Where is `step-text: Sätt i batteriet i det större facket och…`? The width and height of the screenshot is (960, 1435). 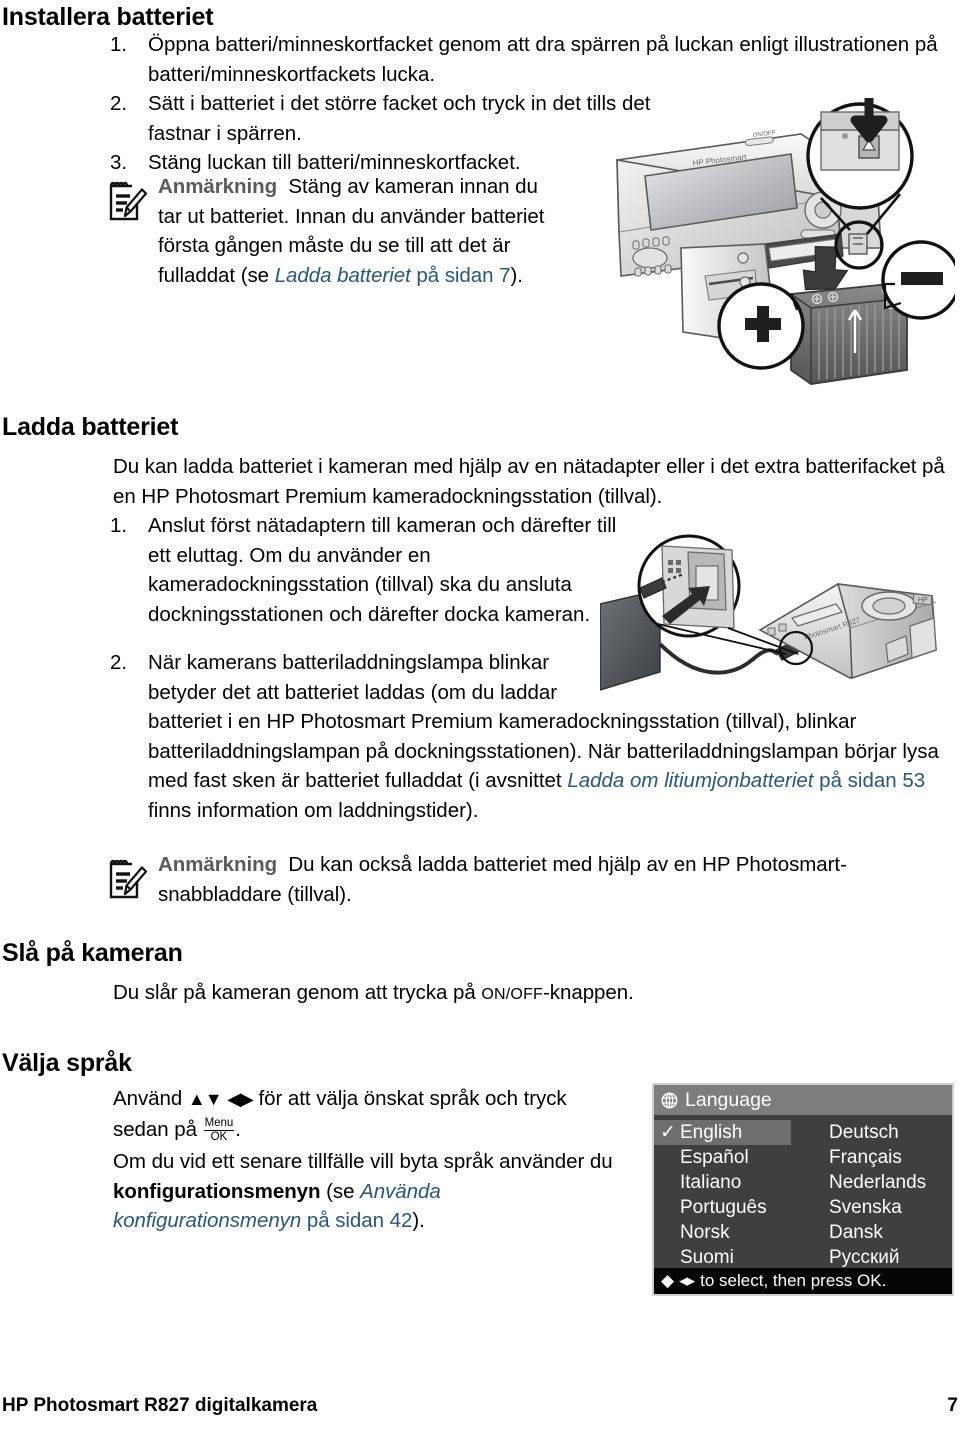 step-text: Sätt i batteriet i det större facket och… is located at coordinates (399, 118).